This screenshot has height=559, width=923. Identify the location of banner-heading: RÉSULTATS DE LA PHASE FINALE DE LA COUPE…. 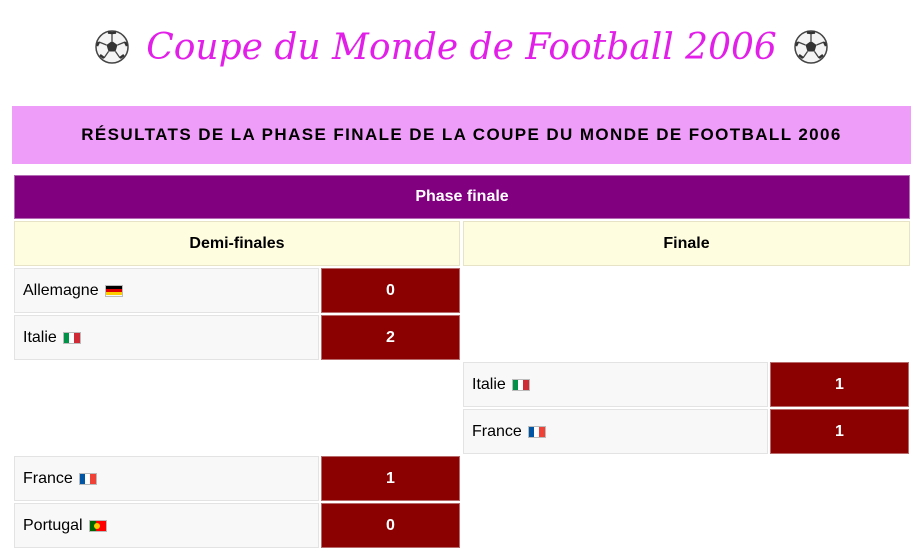
(461, 134).